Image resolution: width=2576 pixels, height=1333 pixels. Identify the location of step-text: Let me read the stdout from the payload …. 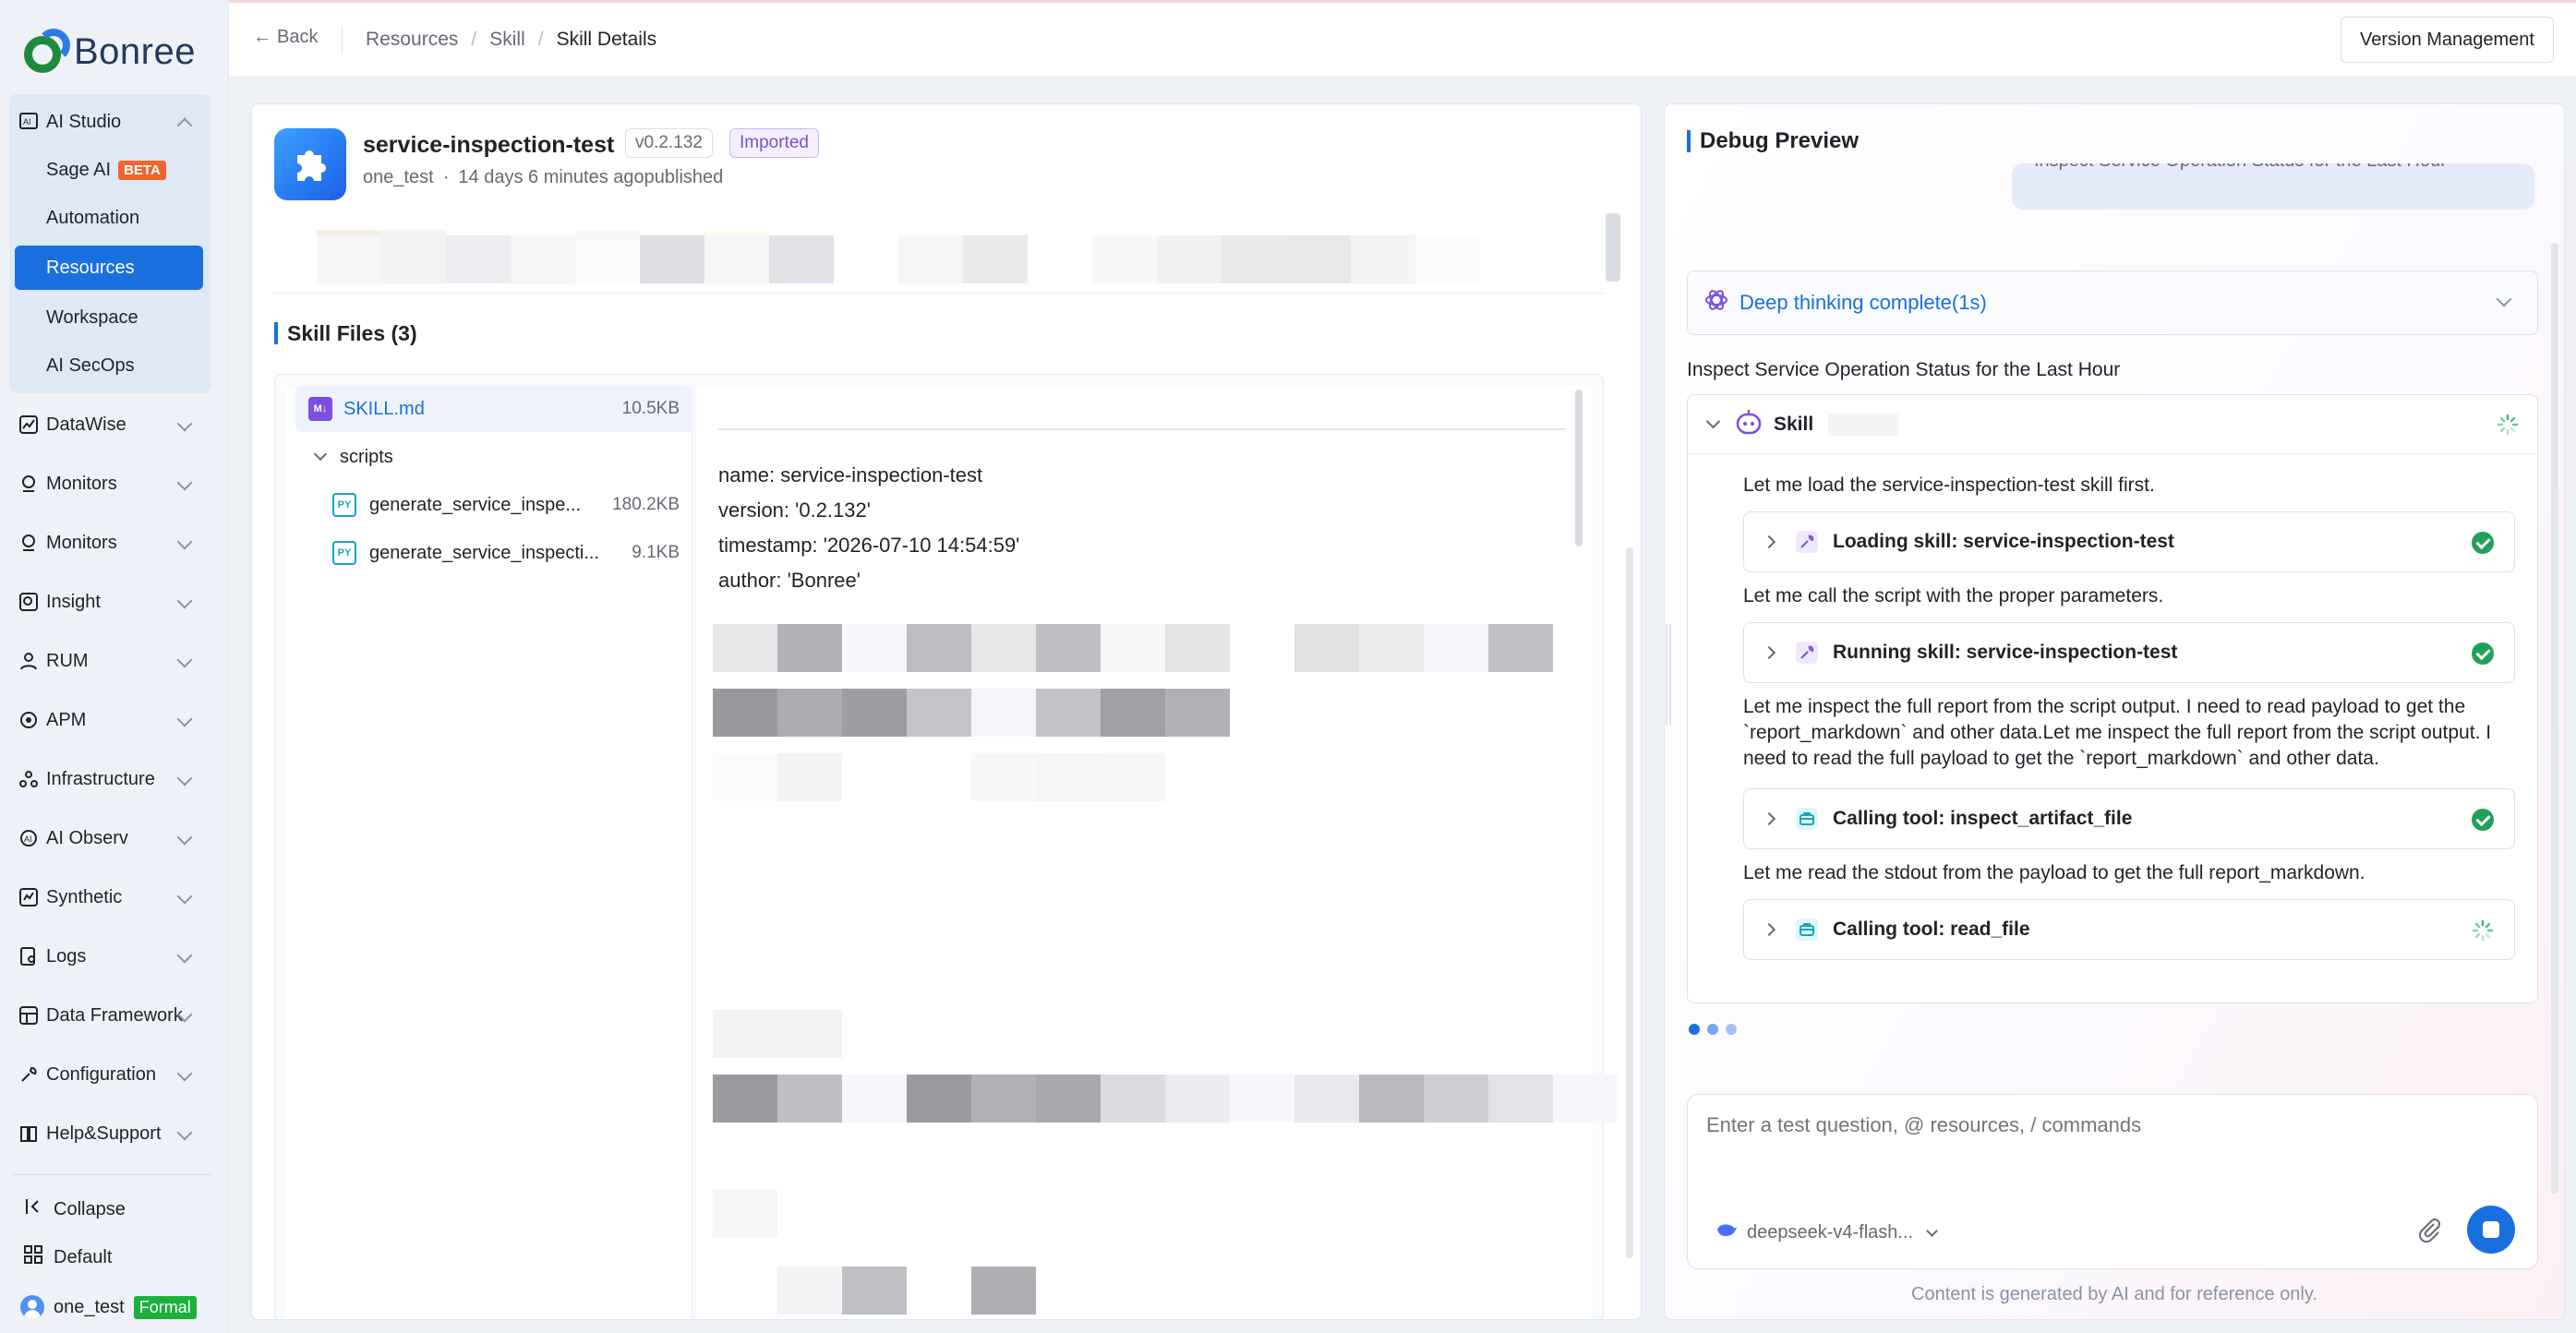
(2054, 872).